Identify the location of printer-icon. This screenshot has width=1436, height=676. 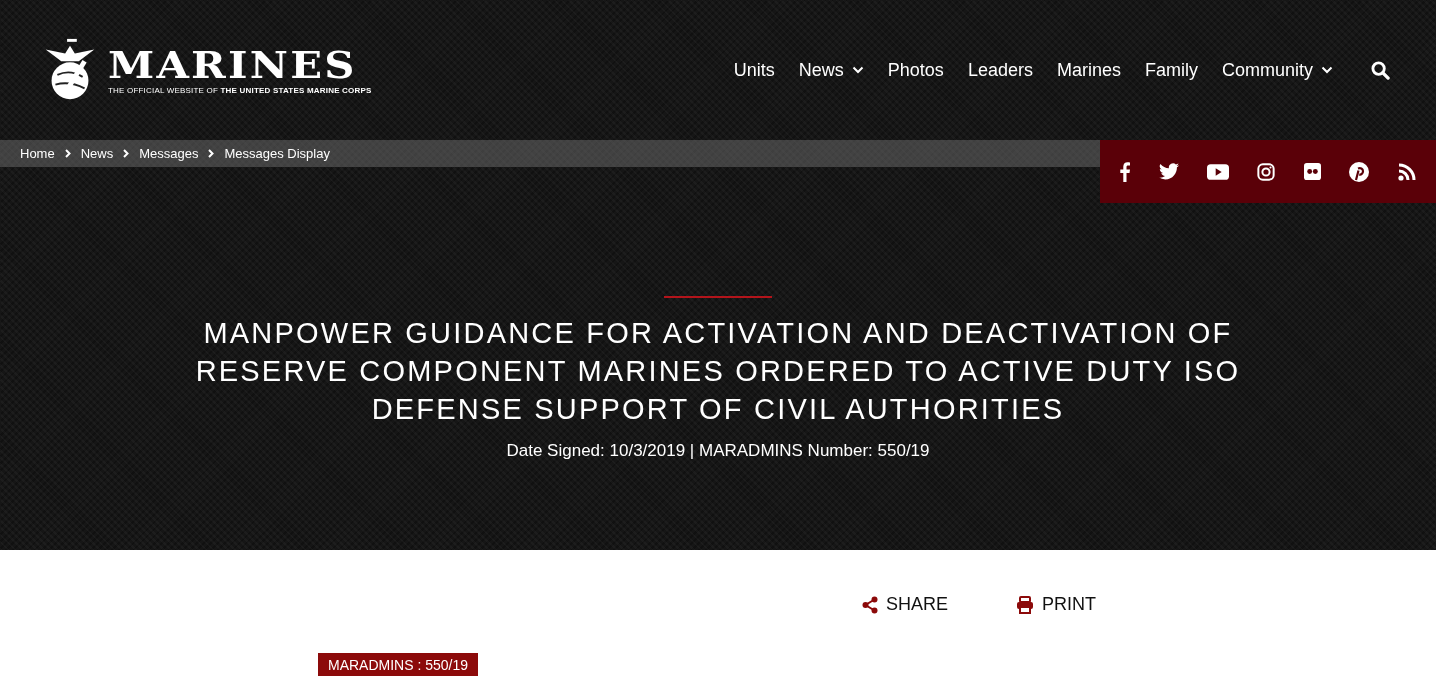
(1025, 604).